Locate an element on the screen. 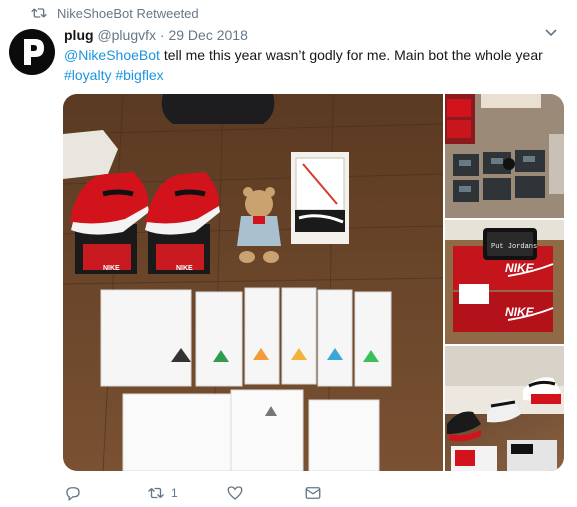  phone-screen-text: Put Jordans is located at coordinates (514, 247).